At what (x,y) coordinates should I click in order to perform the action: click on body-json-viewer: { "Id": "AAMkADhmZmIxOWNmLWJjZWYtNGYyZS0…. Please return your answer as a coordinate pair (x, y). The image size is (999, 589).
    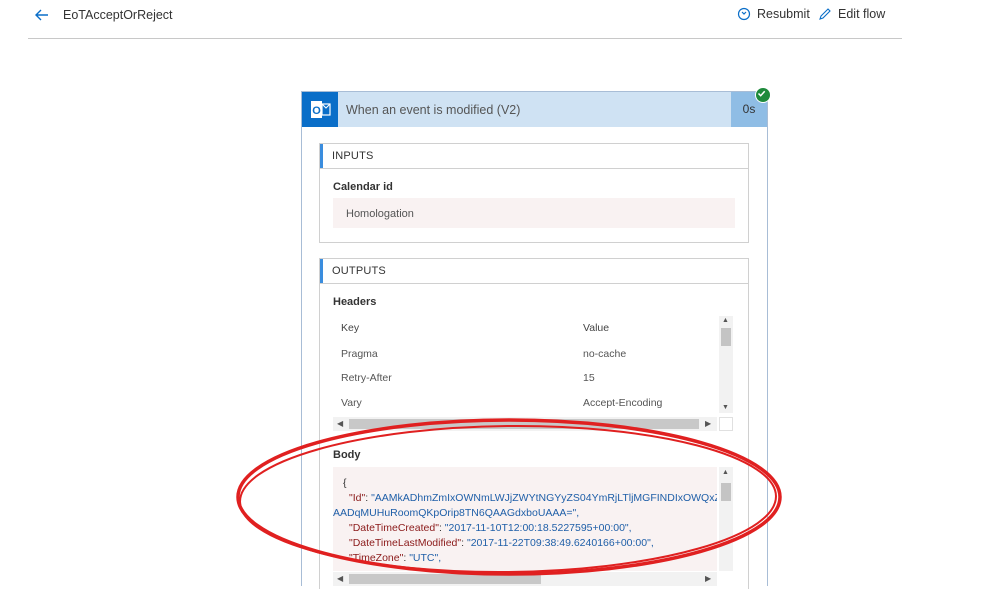
    Looking at the image, I should click on (525, 519).